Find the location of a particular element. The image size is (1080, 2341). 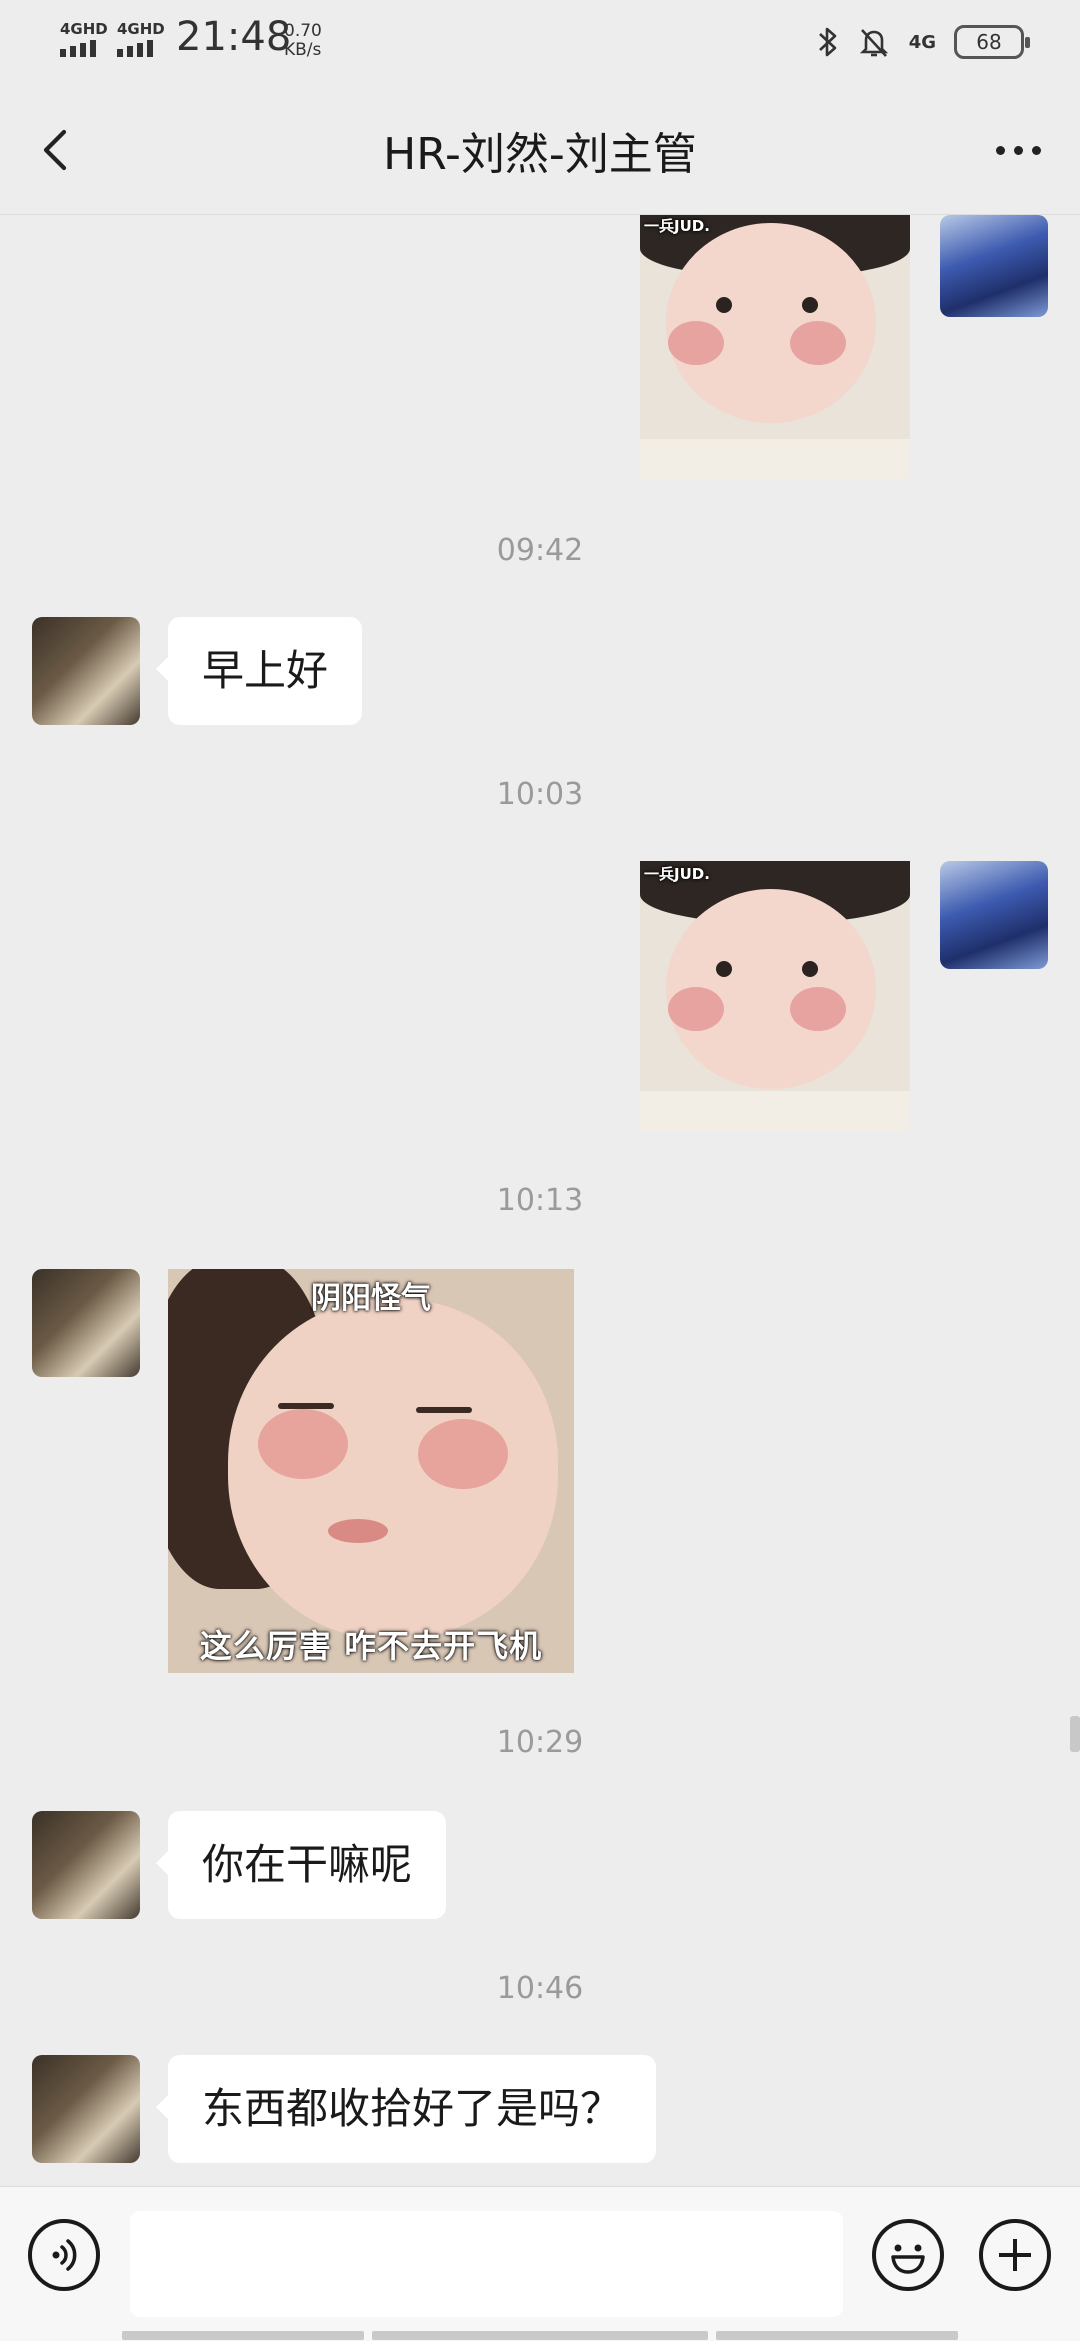

signal-indicator-2: 4GHD is located at coordinates (141, 39).